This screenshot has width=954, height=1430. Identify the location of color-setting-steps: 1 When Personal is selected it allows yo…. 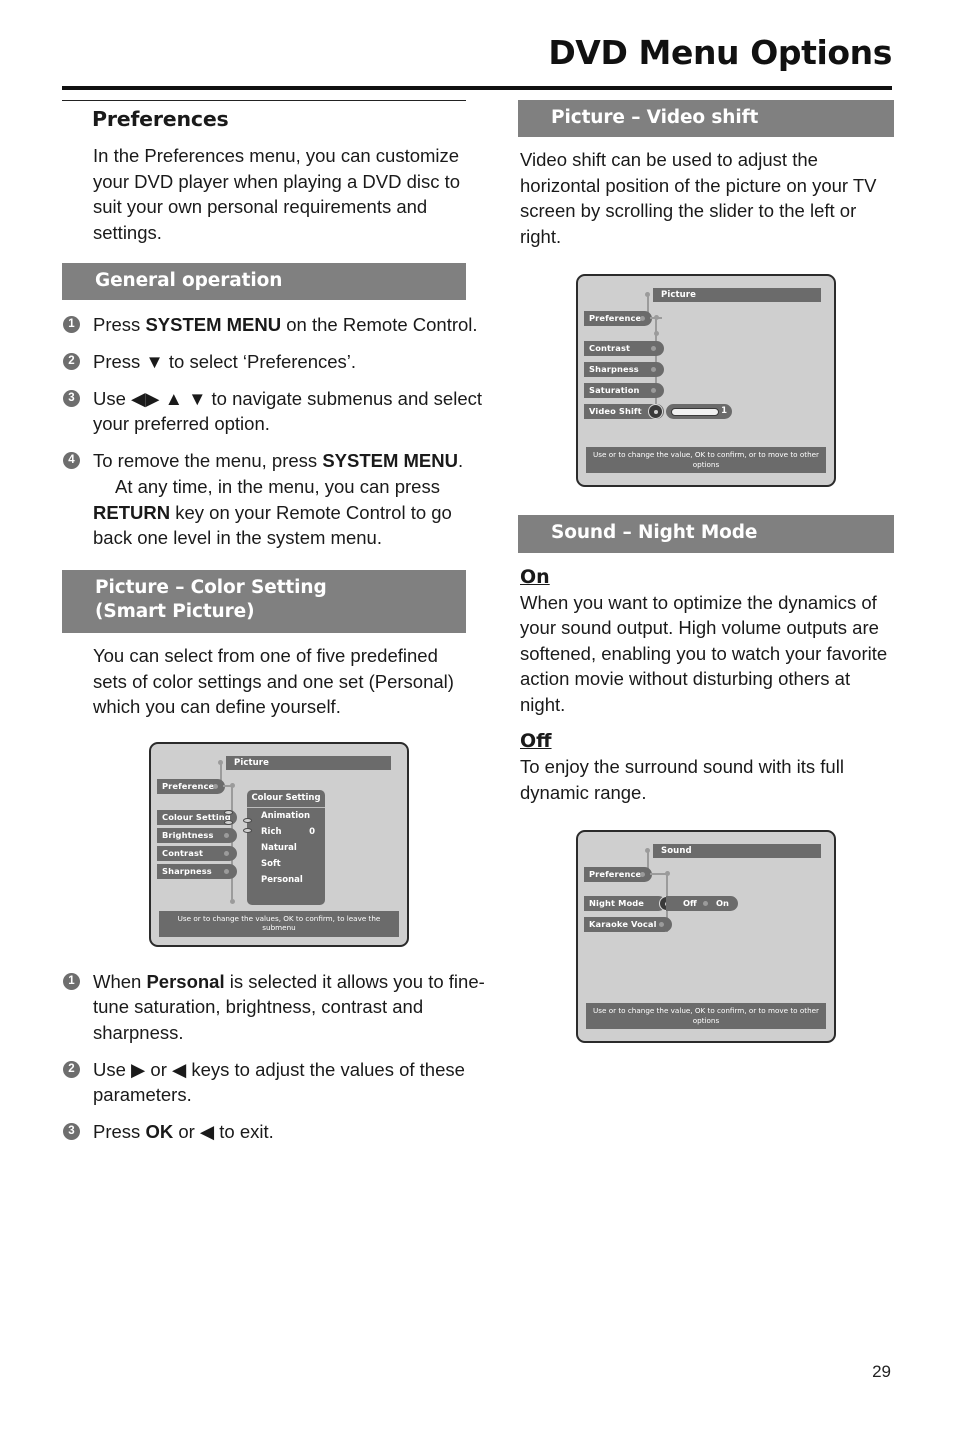
(273, 1056).